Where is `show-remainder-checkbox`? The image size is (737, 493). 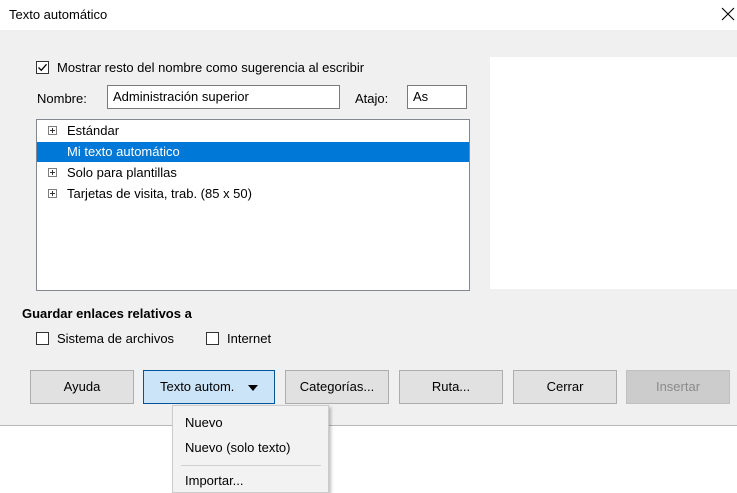
show-remainder-checkbox is located at coordinates (42, 67).